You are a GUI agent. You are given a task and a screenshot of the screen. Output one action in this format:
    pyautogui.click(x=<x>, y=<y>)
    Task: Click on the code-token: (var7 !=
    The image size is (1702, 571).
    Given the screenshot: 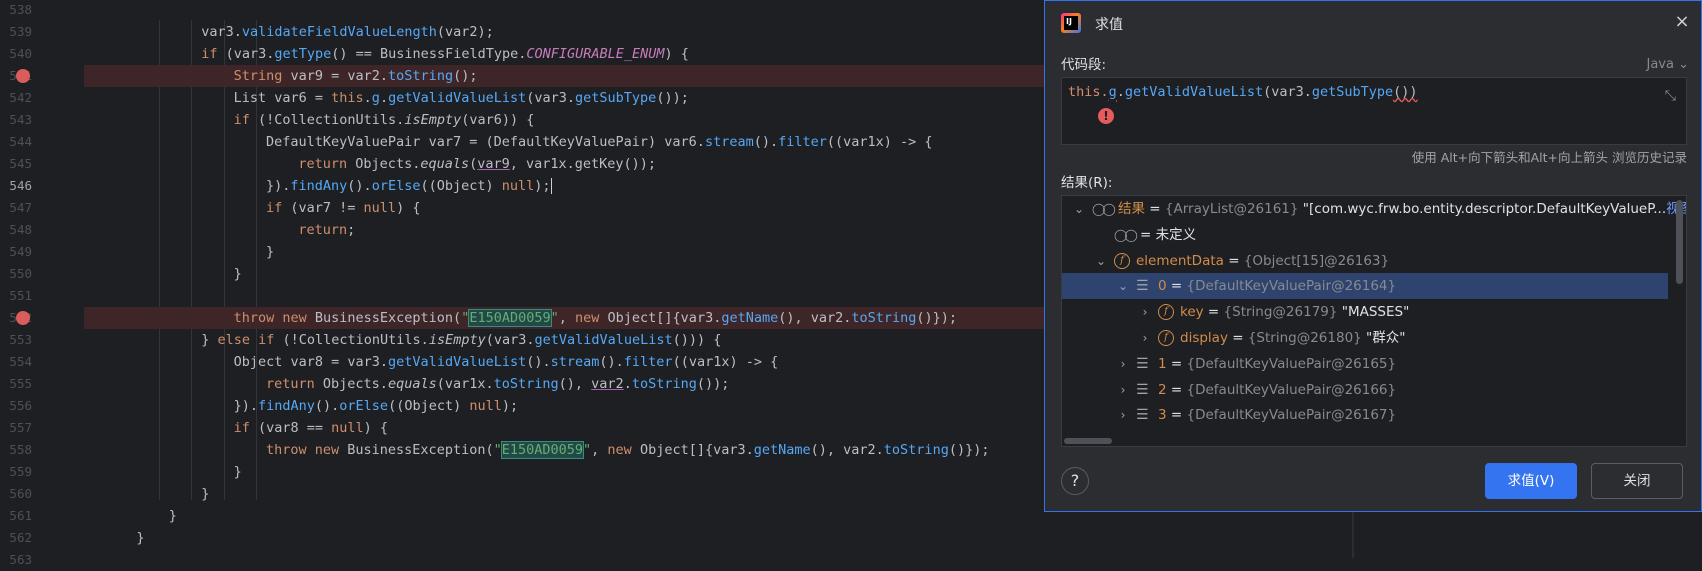 What is the action you would take?
    pyautogui.click(x=323, y=208)
    